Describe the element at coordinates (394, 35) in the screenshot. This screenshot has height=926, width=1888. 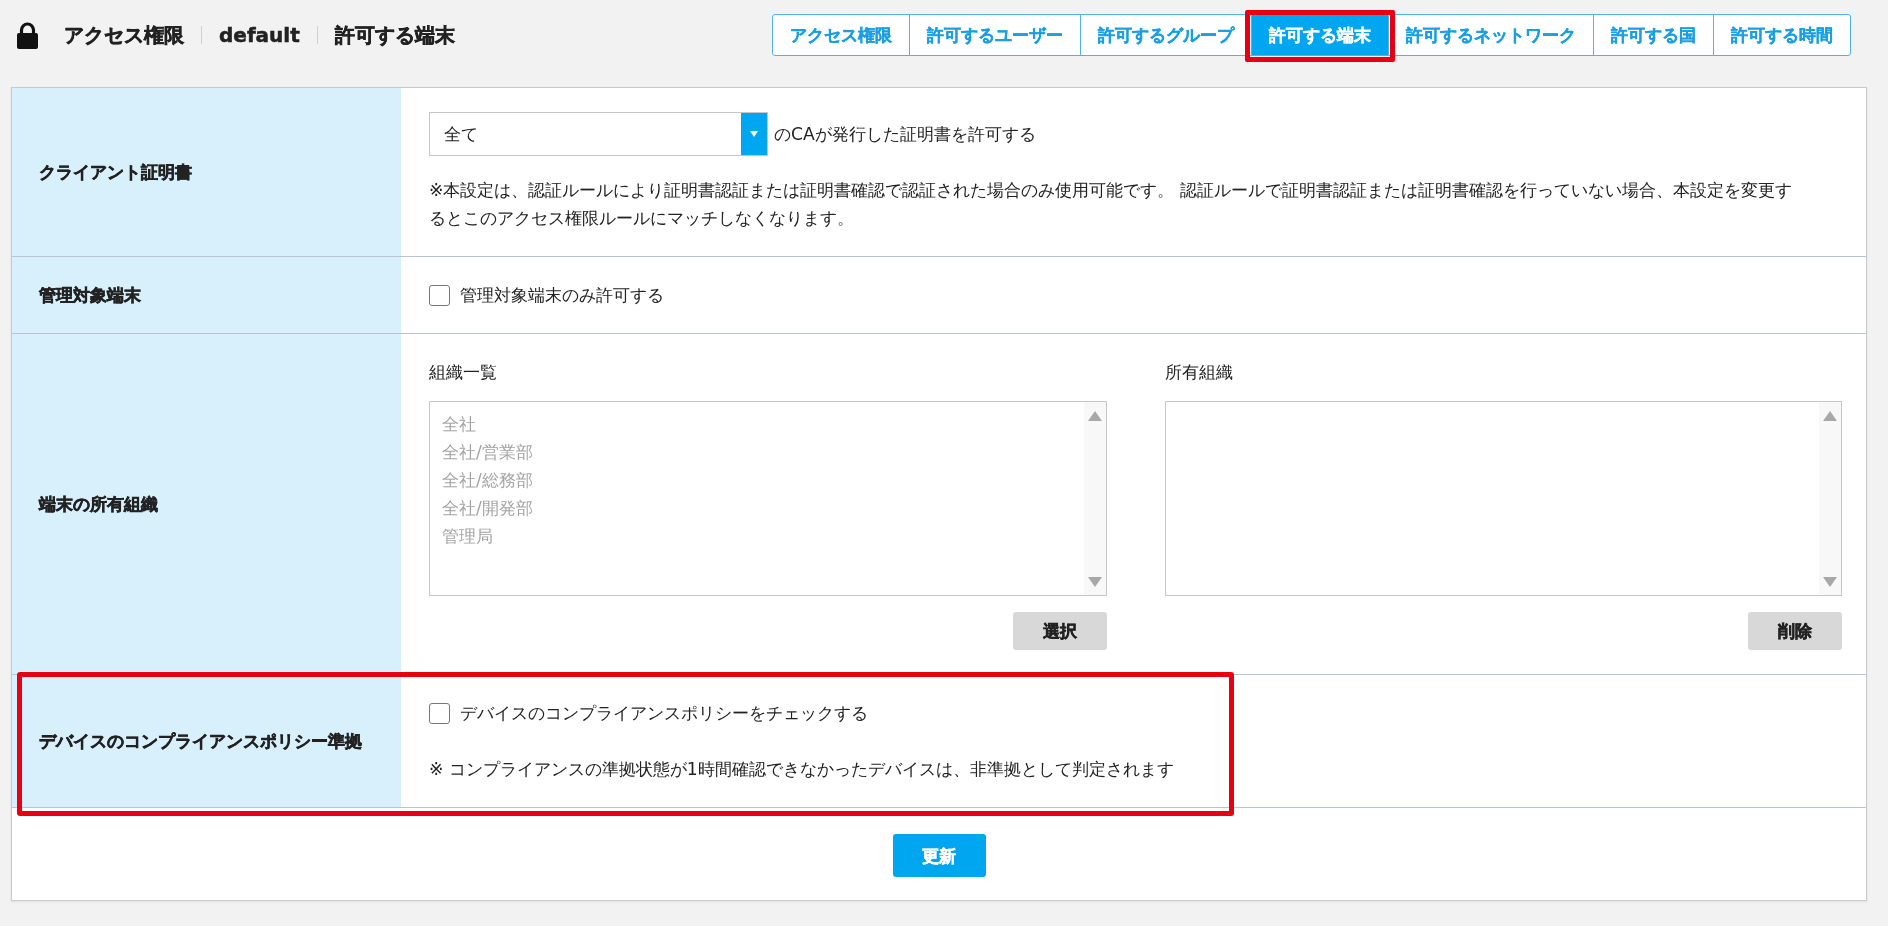
I see `section-title: 許可する端末` at that location.